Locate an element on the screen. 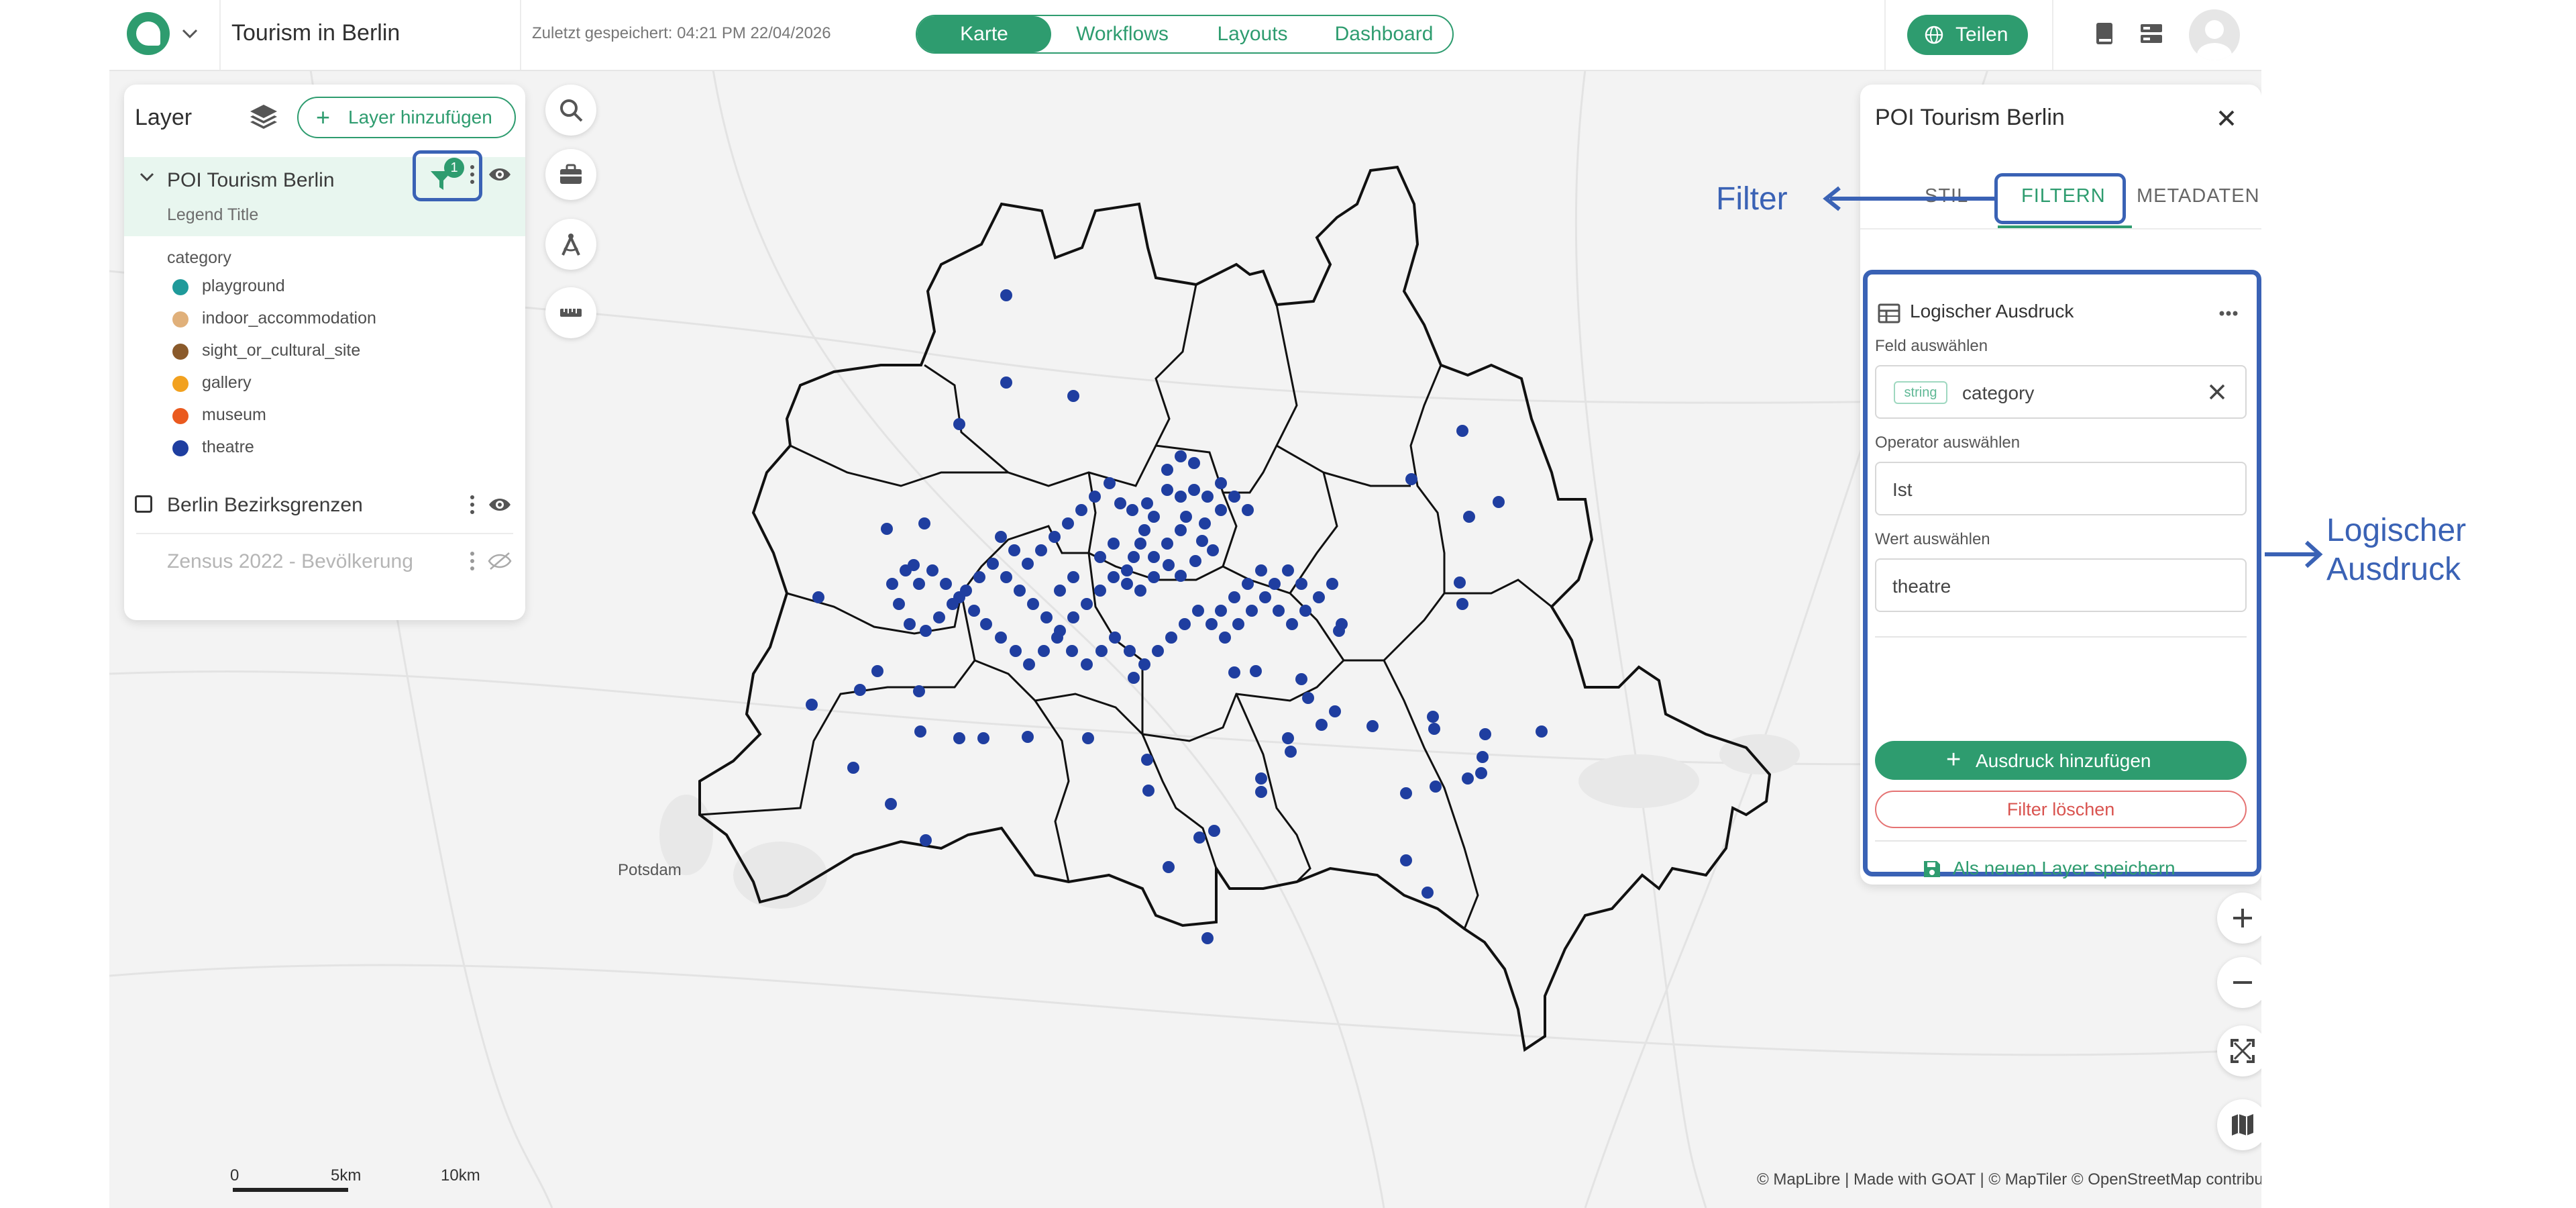  fullscreen-button is located at coordinates (2239, 1050).